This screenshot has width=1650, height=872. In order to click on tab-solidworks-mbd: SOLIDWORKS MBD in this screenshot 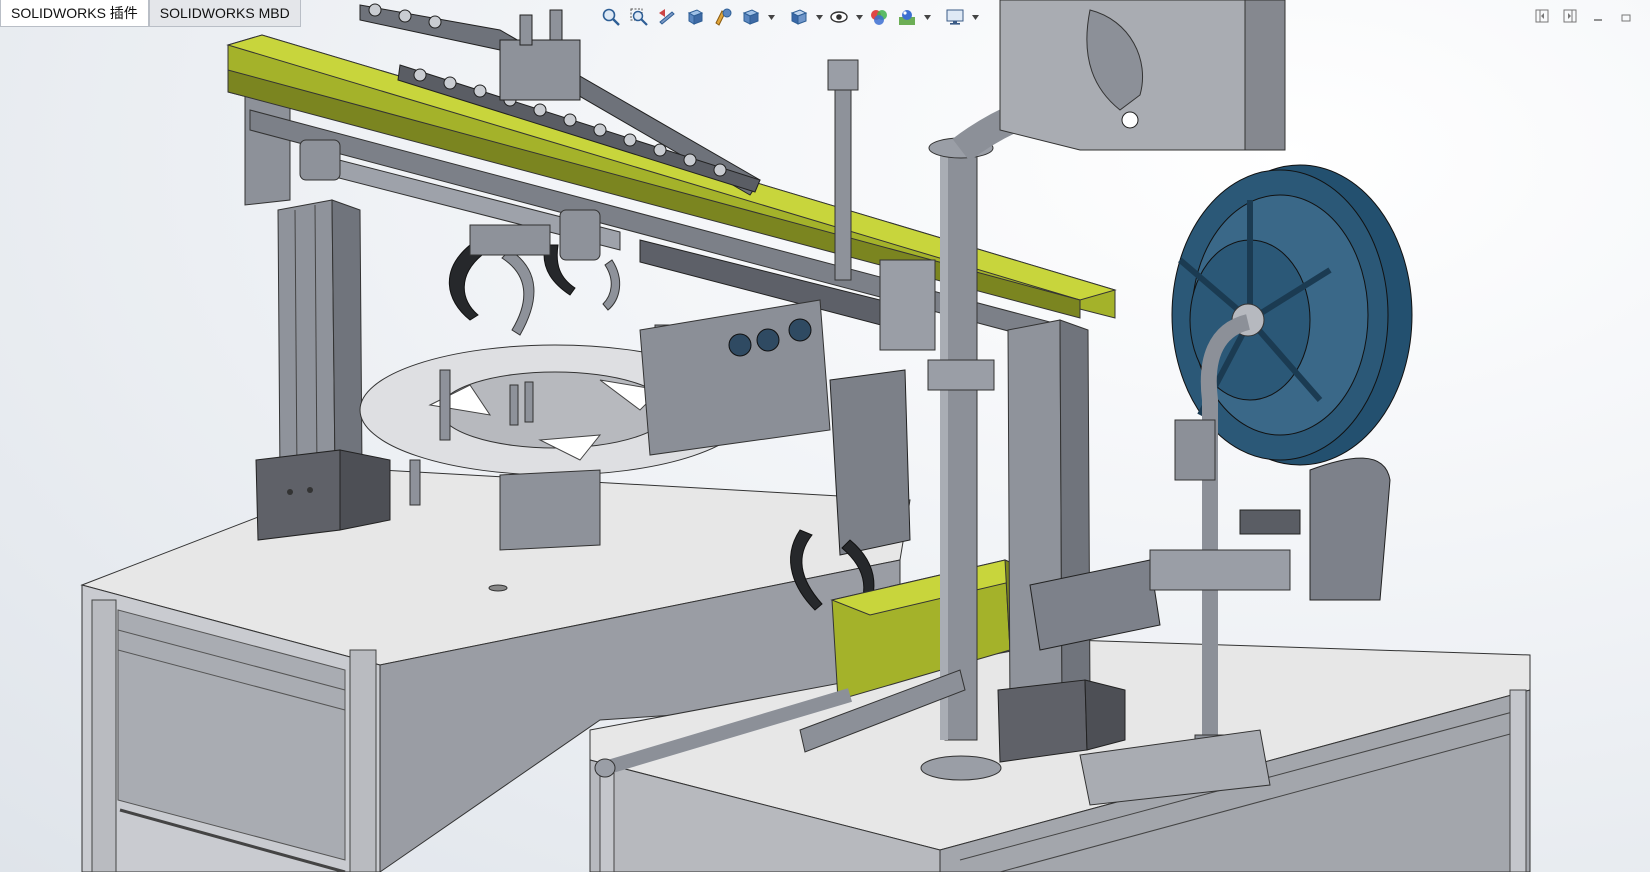, I will do `click(224, 13)`.